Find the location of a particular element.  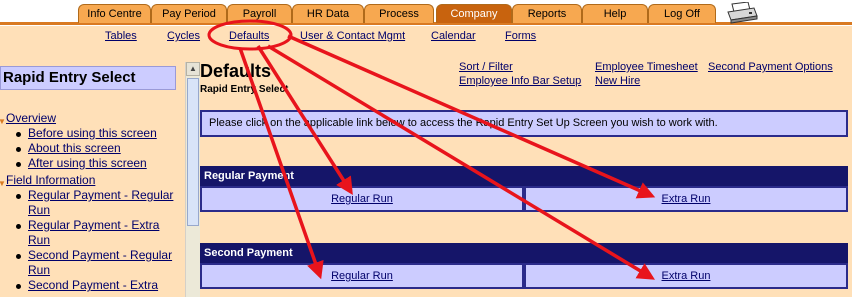

link-new-hire: New Hire is located at coordinates (617, 81).